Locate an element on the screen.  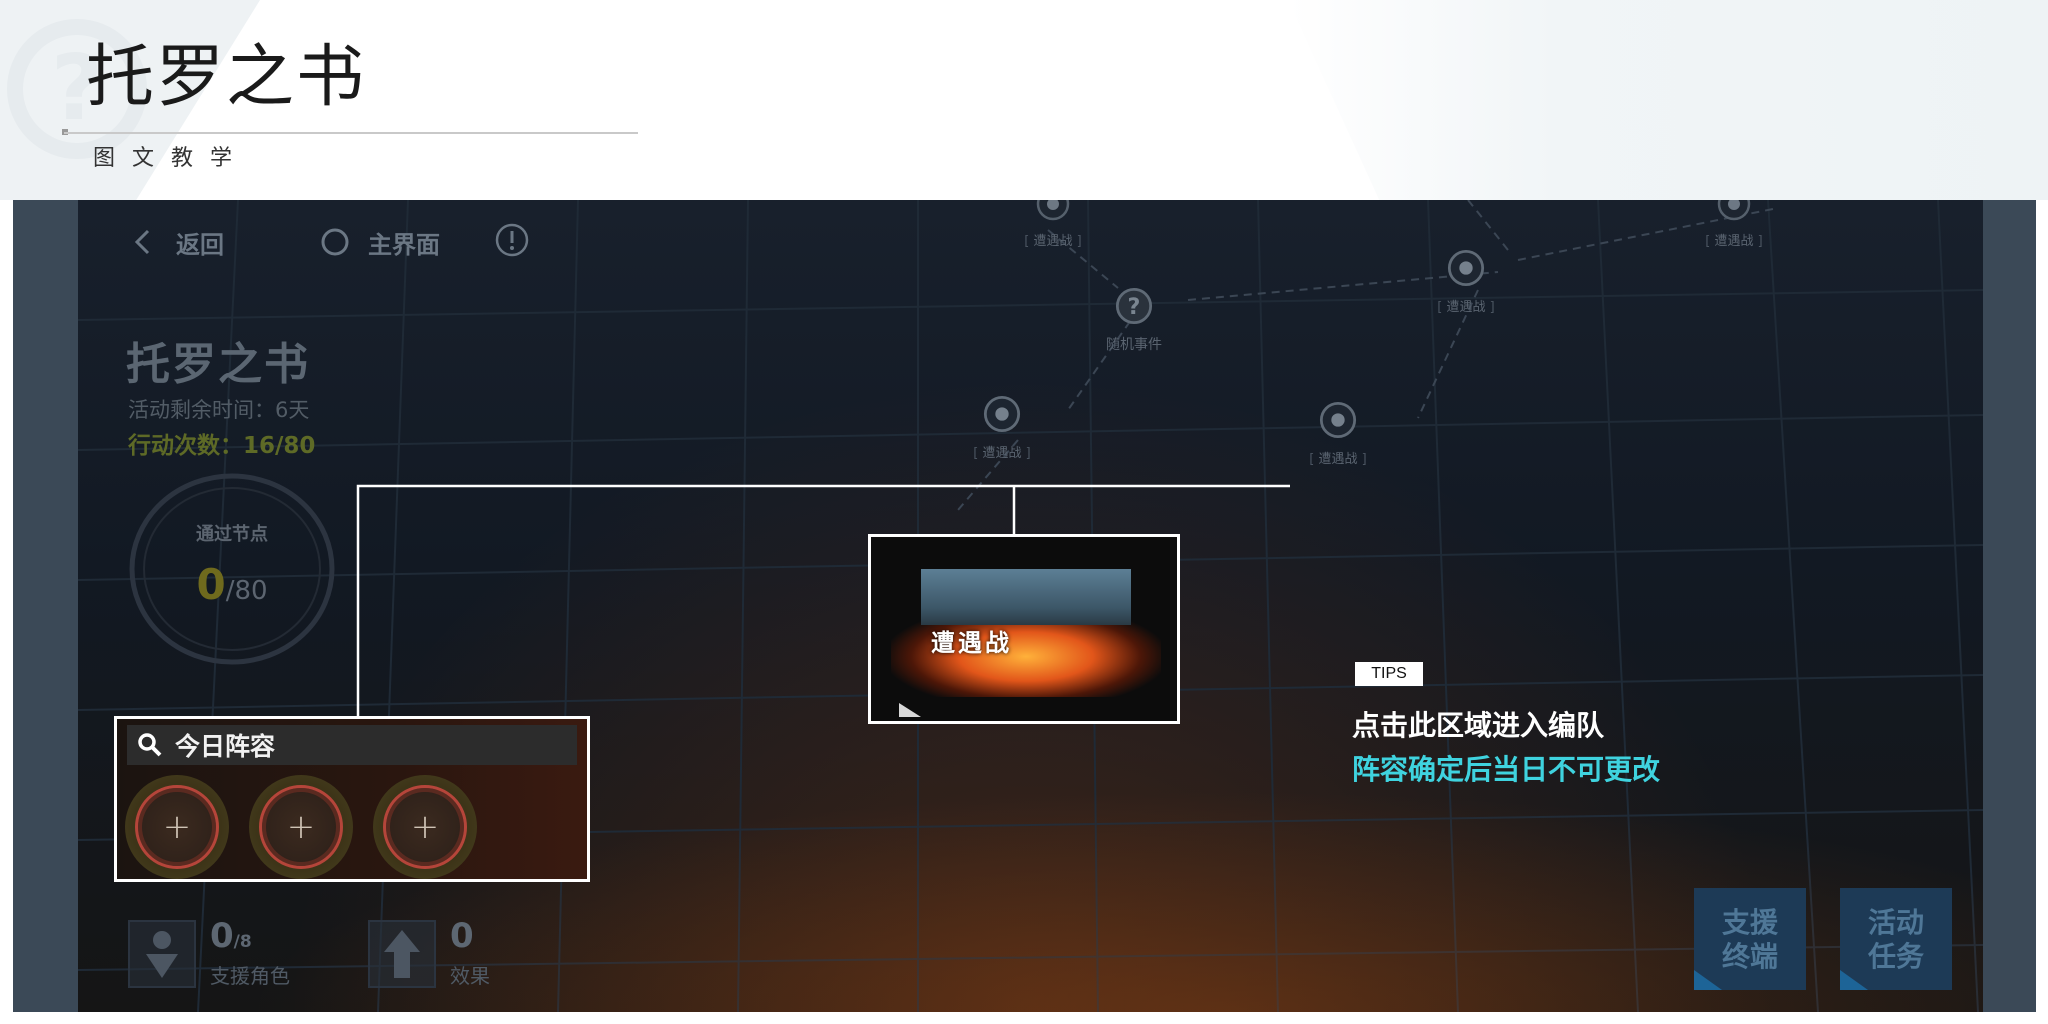
support-total: /8 is located at coordinates (242, 942).